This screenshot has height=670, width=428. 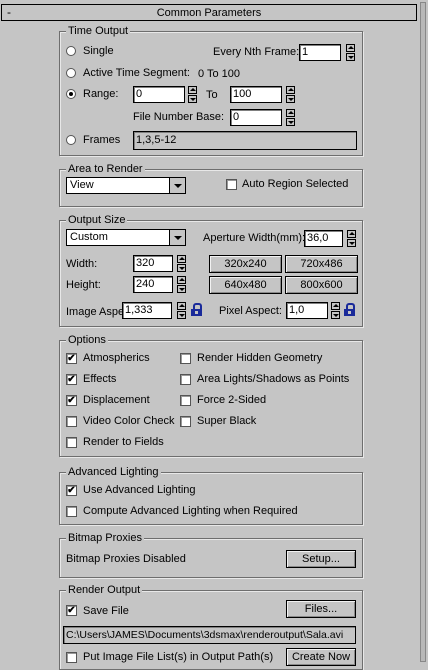 I want to click on single-label: Single, so click(x=98, y=51).